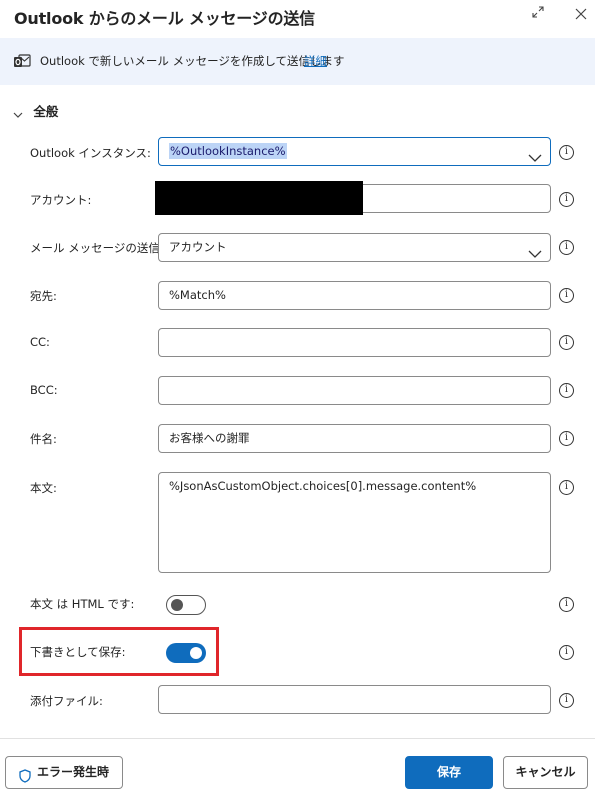  I want to click on sender-value: アカウント, so click(198, 247).